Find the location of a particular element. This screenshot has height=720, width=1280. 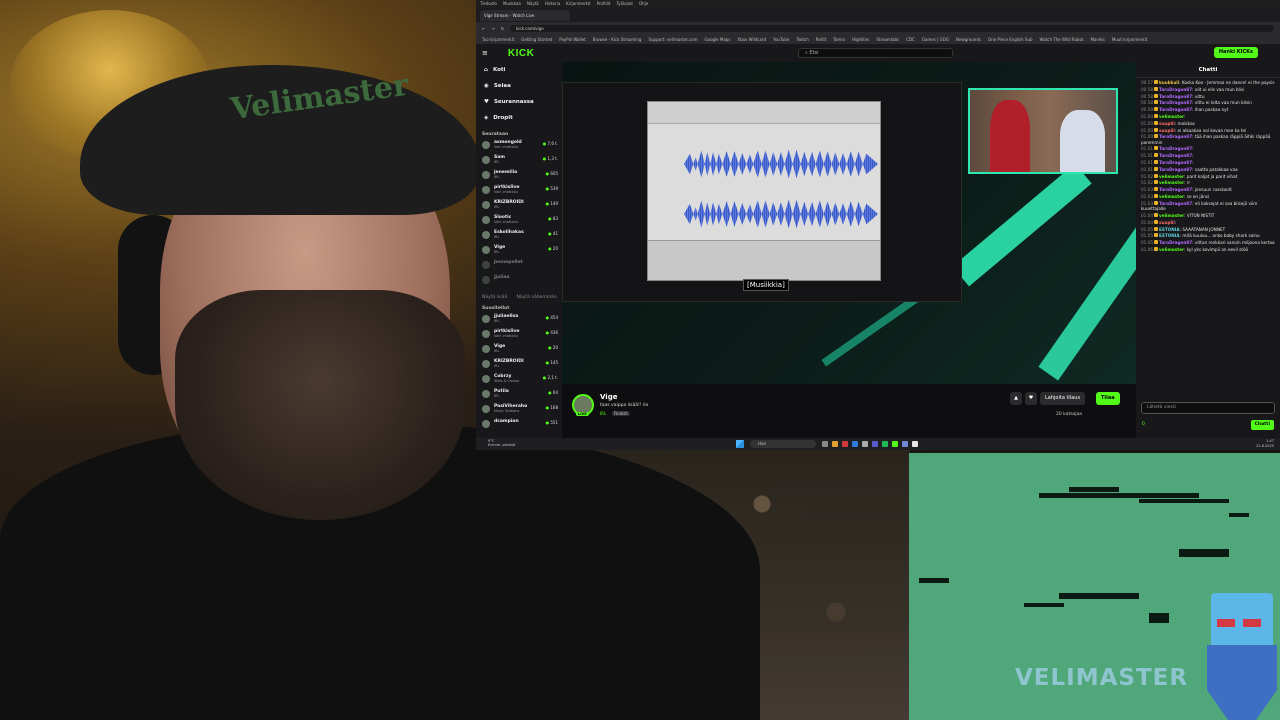

back-icon: ← is located at coordinates (483, 28).